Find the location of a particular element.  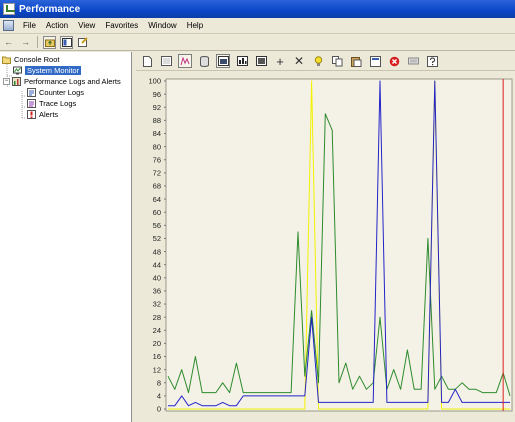

system-monitor-icon is located at coordinates (17, 70).